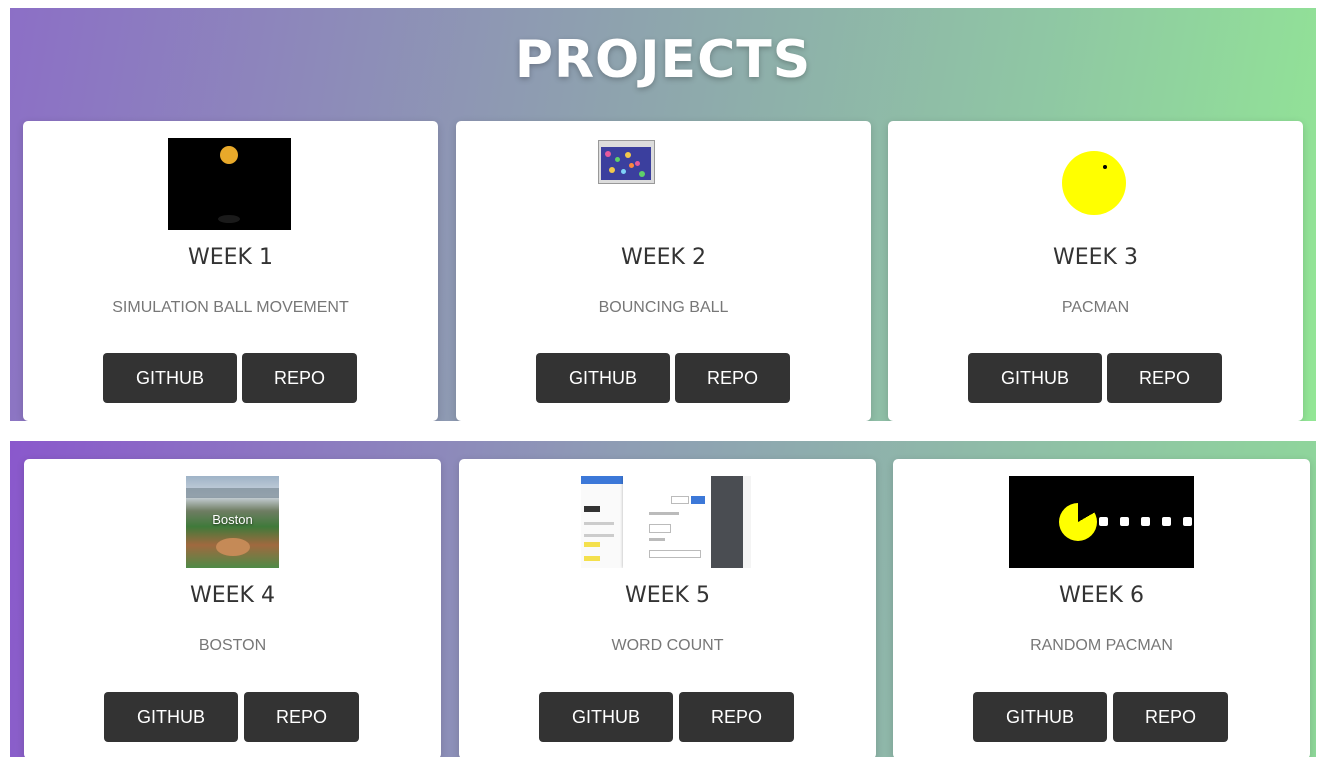 The width and height of the screenshot is (1325, 757). What do you see at coordinates (663, 307) in the screenshot?
I see `project-name: BOUNCING BALL` at bounding box center [663, 307].